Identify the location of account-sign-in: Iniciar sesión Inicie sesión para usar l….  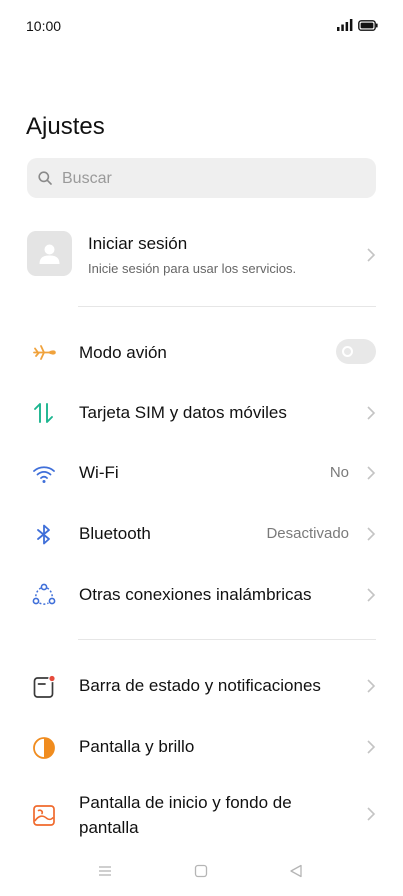
(201, 255).